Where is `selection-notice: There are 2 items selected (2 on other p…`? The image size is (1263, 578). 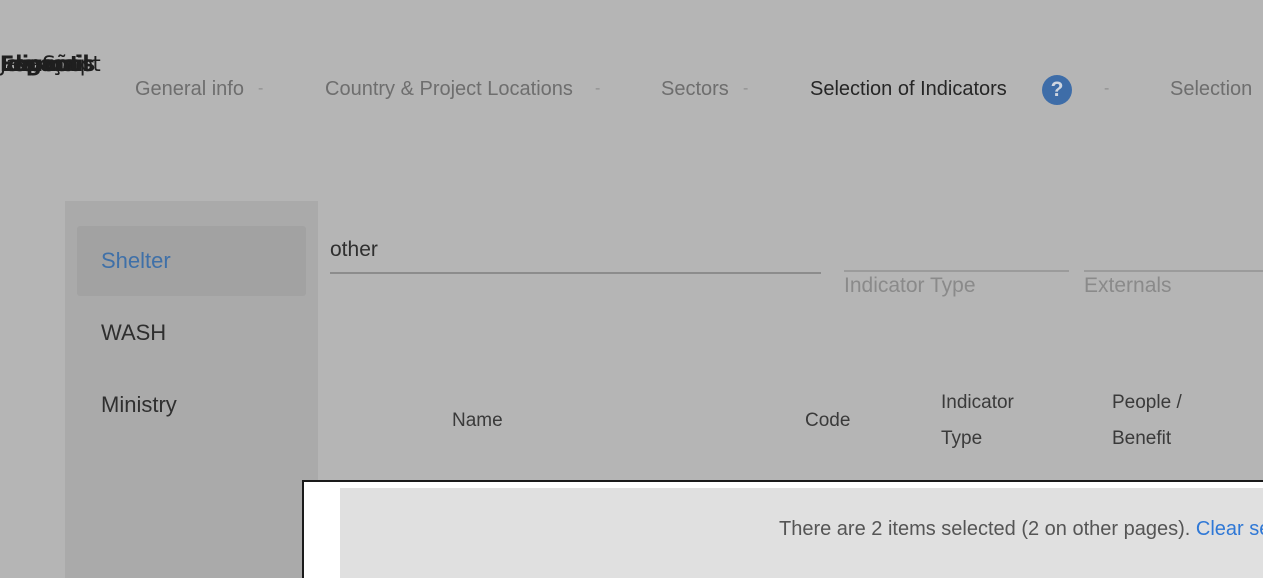
selection-notice: There are 2 items selected (2 on other p… is located at coordinates (1021, 529).